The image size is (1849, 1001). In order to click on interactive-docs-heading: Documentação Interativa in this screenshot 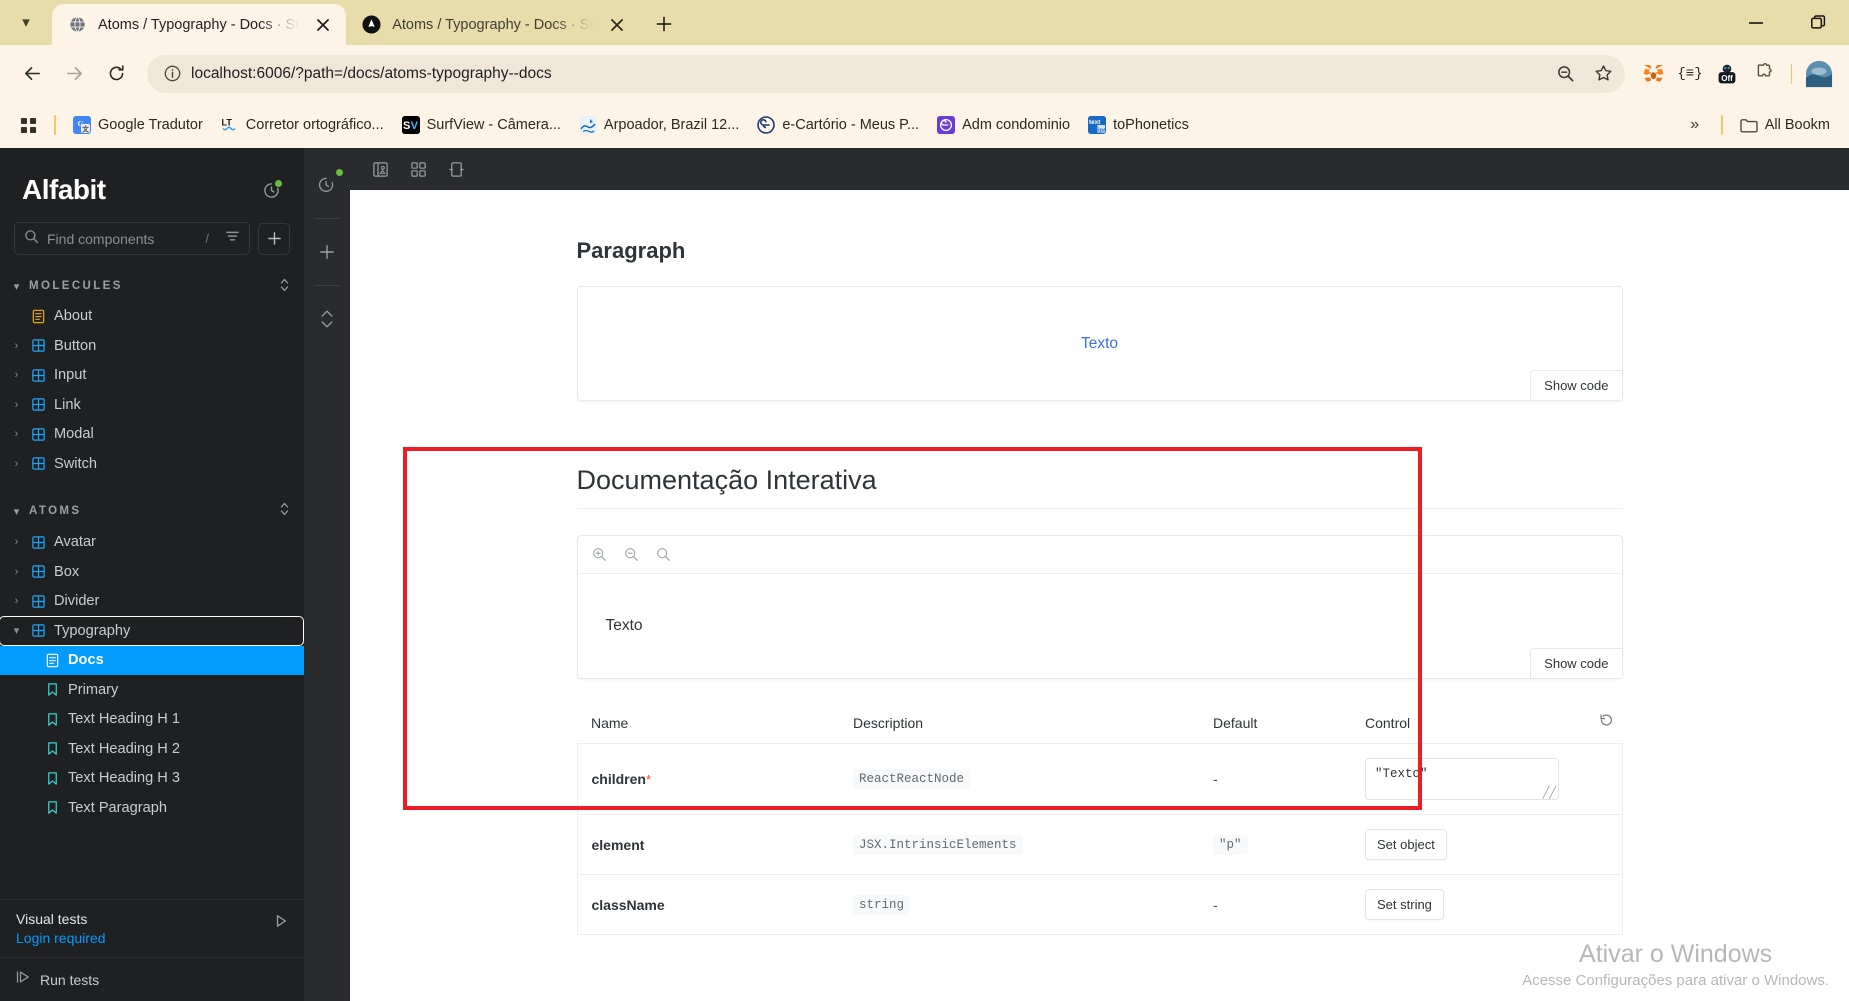, I will do `click(726, 480)`.